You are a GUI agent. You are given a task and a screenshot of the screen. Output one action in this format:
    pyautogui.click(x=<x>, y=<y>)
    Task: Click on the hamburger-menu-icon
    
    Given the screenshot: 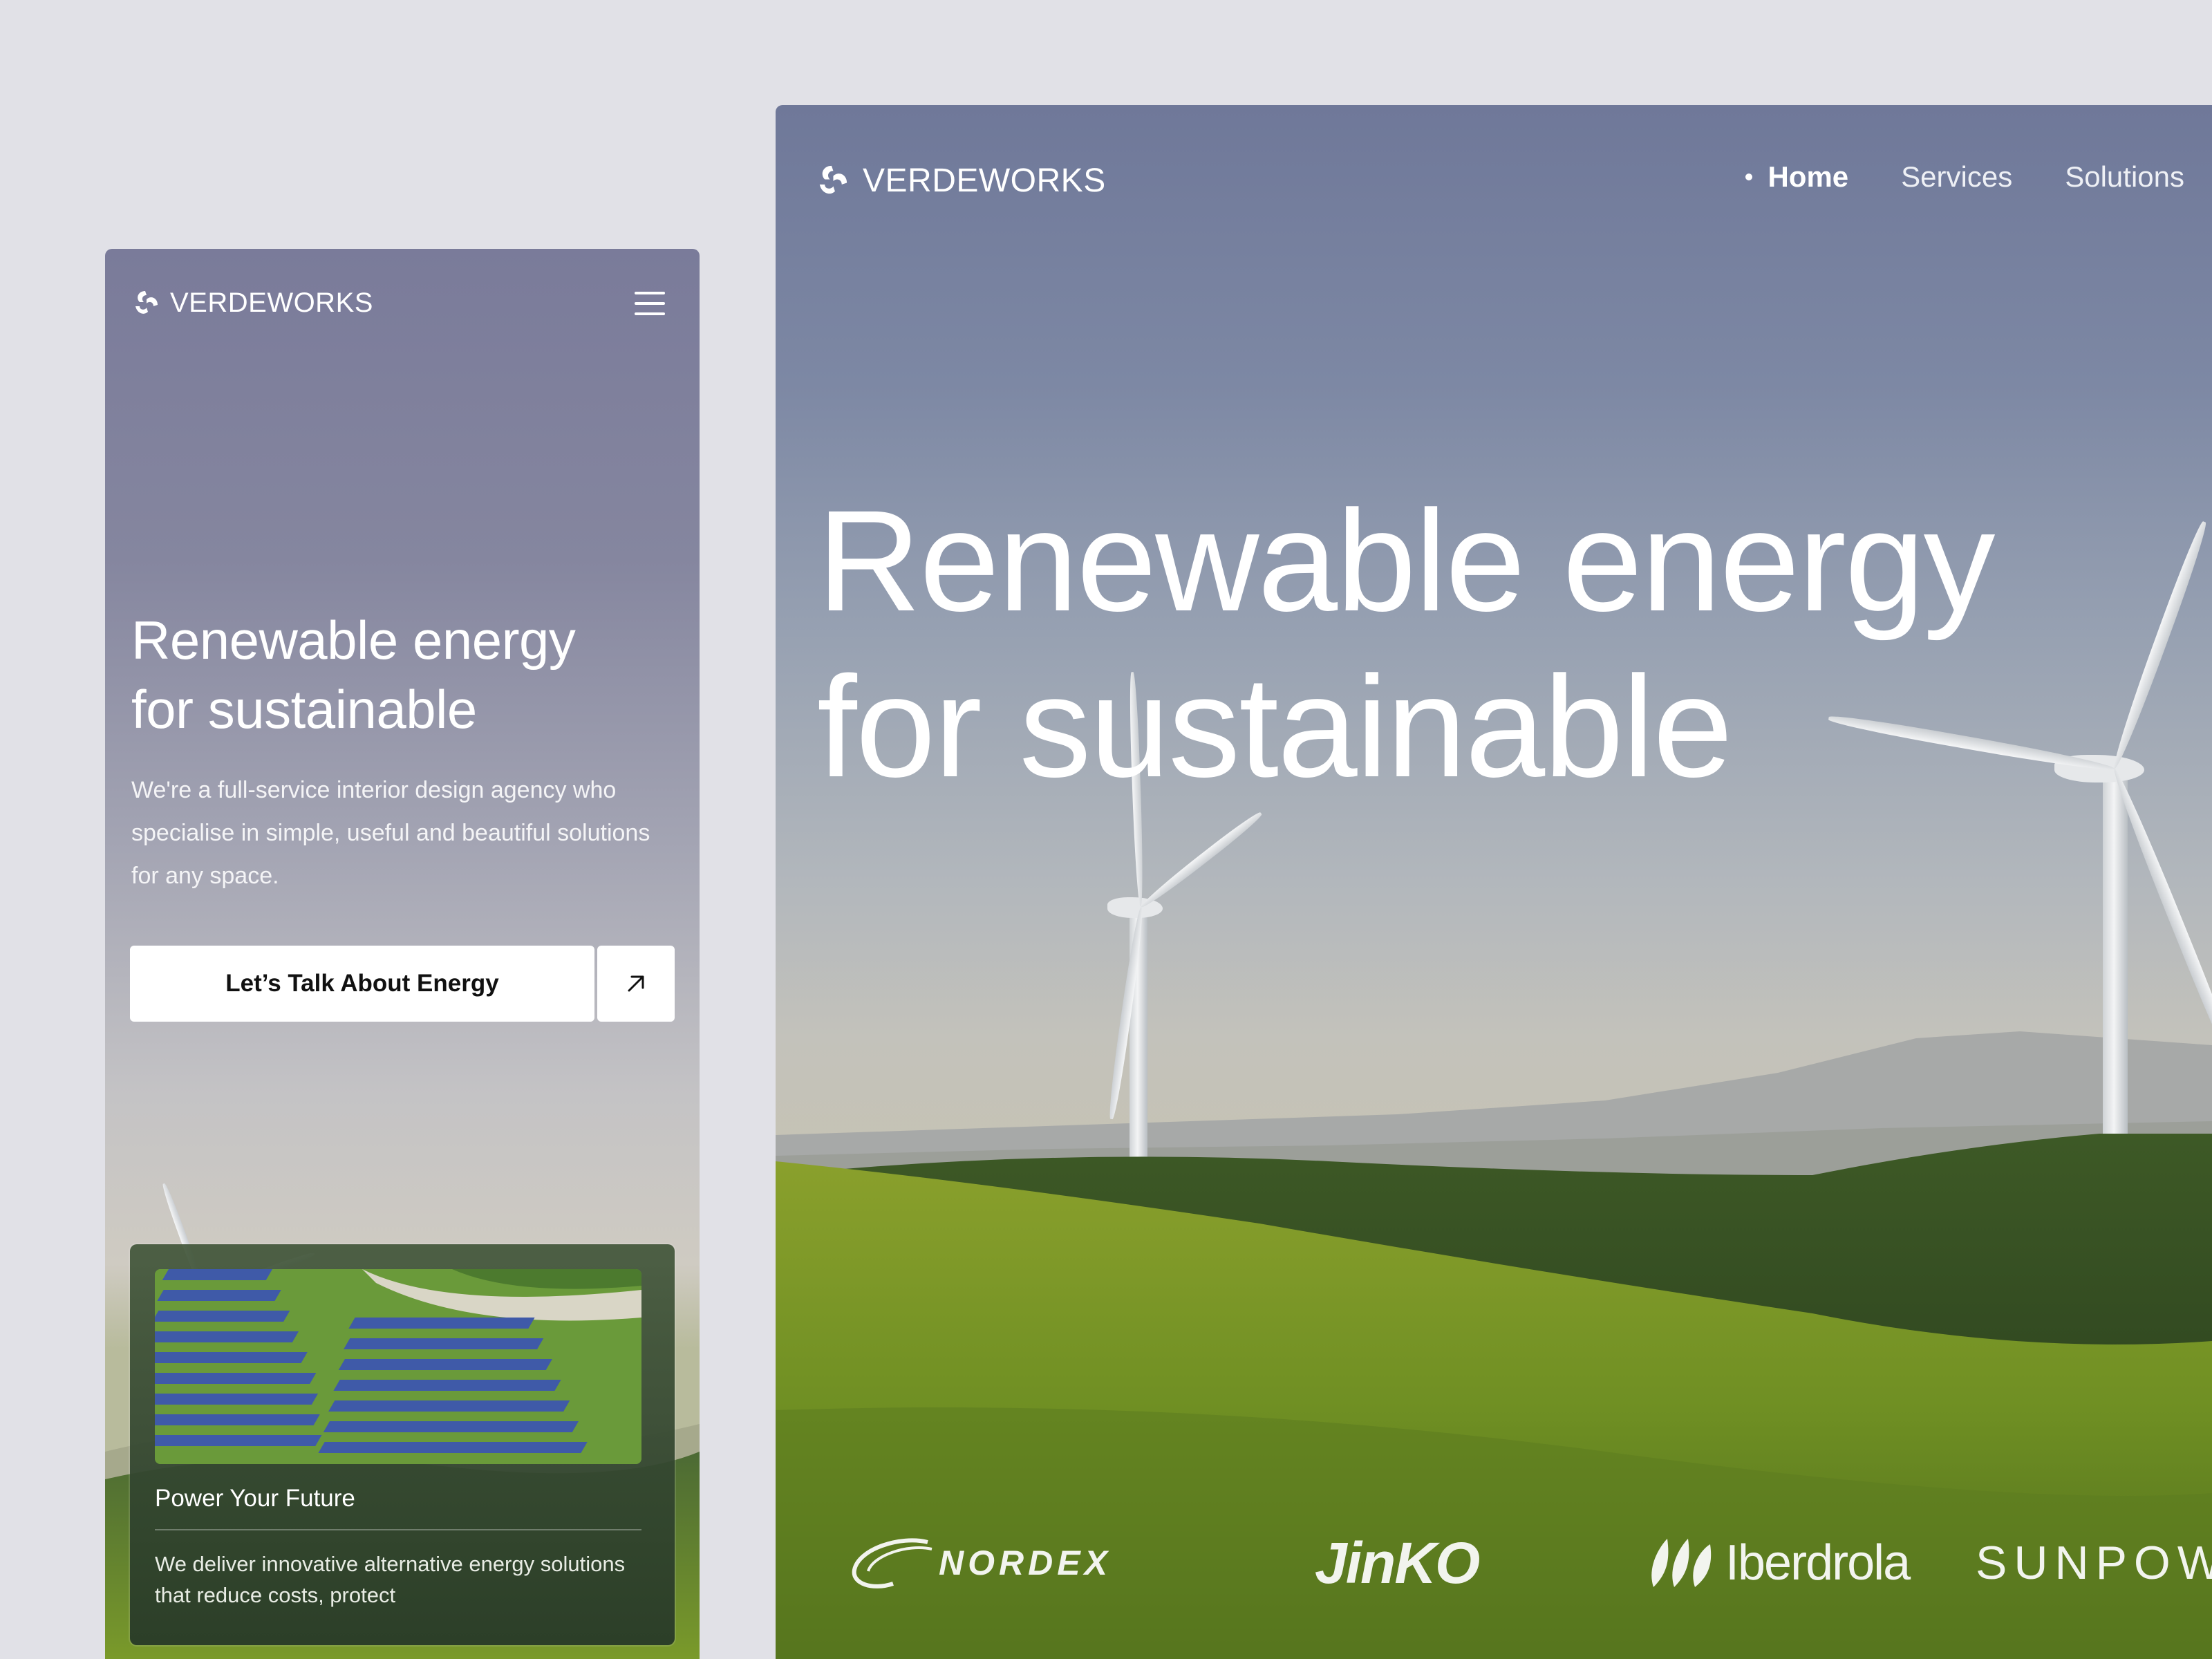 What is the action you would take?
    pyautogui.click(x=650, y=303)
    